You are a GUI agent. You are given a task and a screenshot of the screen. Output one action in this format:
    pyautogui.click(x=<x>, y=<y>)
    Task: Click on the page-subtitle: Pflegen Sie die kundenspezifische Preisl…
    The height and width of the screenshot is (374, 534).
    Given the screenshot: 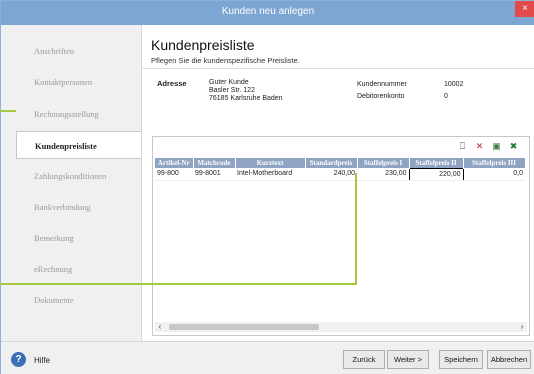 What is the action you would take?
    pyautogui.click(x=225, y=60)
    